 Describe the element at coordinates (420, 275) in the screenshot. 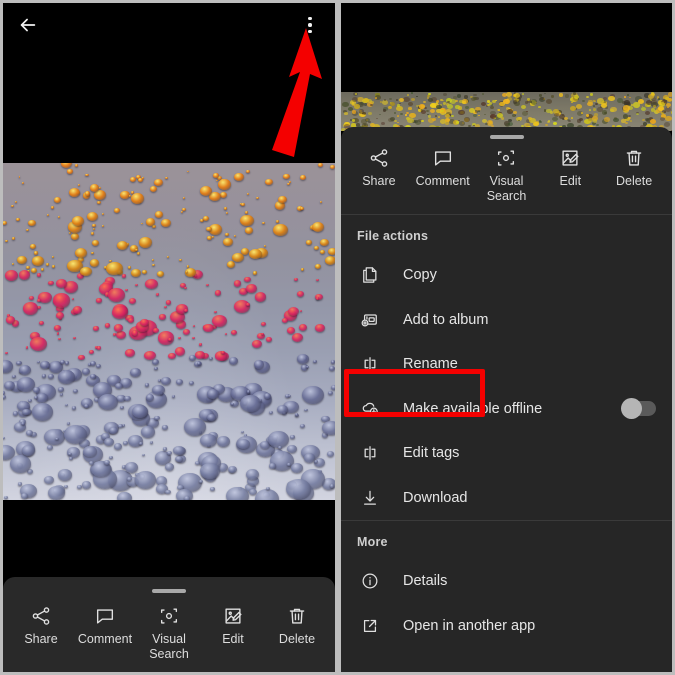

I see `menu-item-label: Copy` at that location.